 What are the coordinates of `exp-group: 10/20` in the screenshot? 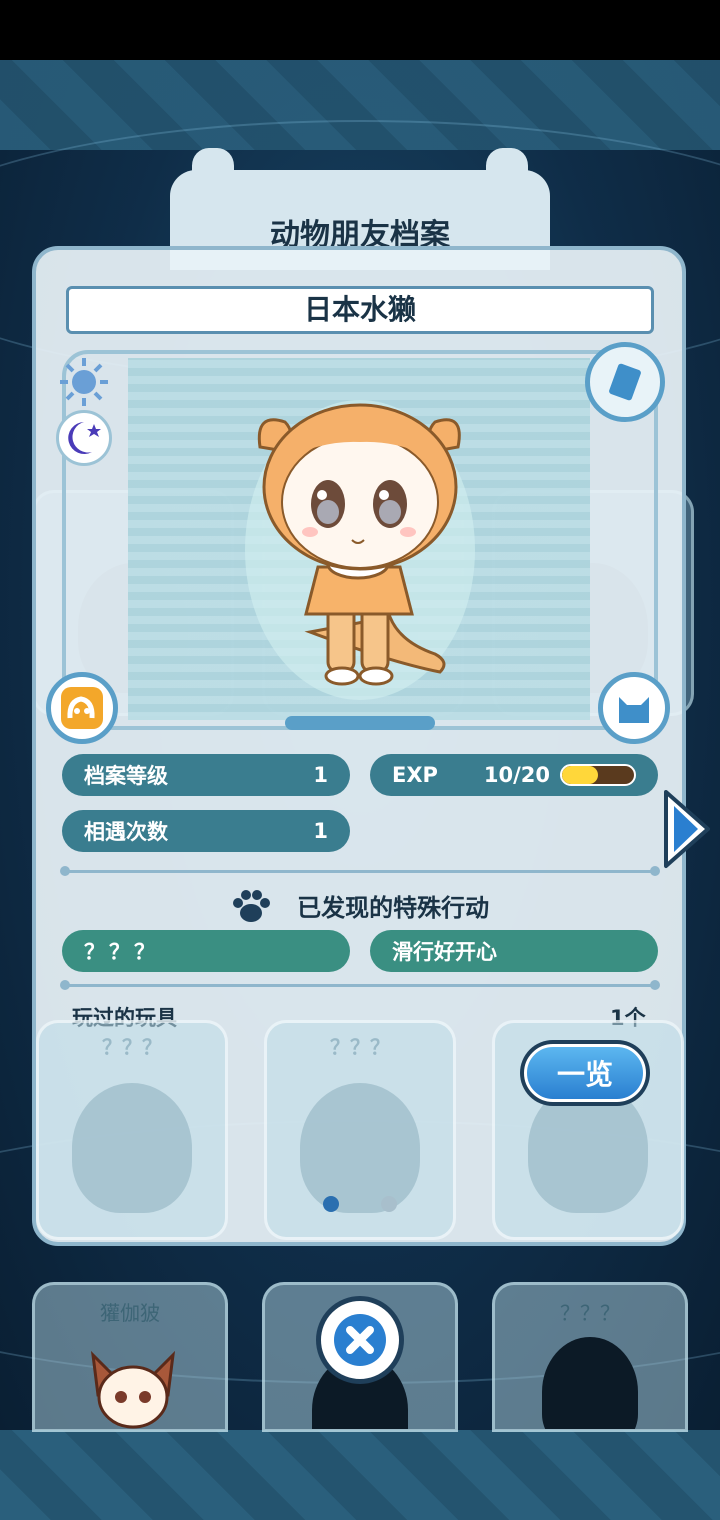 It's located at (560, 775).